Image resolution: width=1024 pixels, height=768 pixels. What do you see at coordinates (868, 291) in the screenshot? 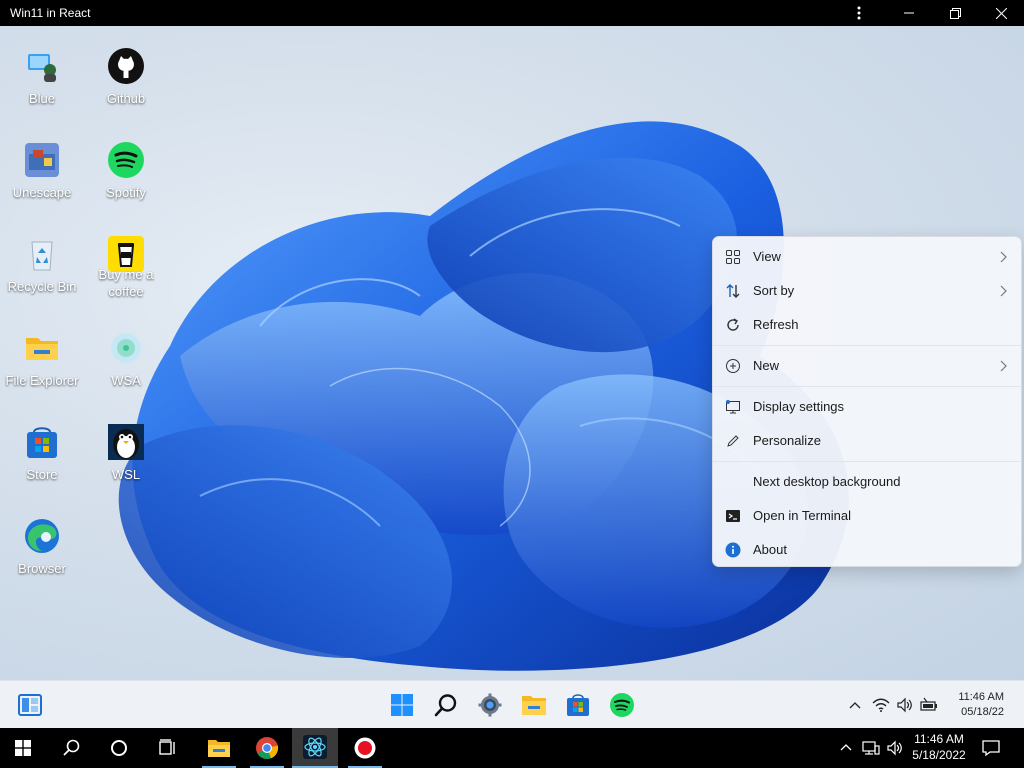
I see `menu-item-sort-by: Sort by` at bounding box center [868, 291].